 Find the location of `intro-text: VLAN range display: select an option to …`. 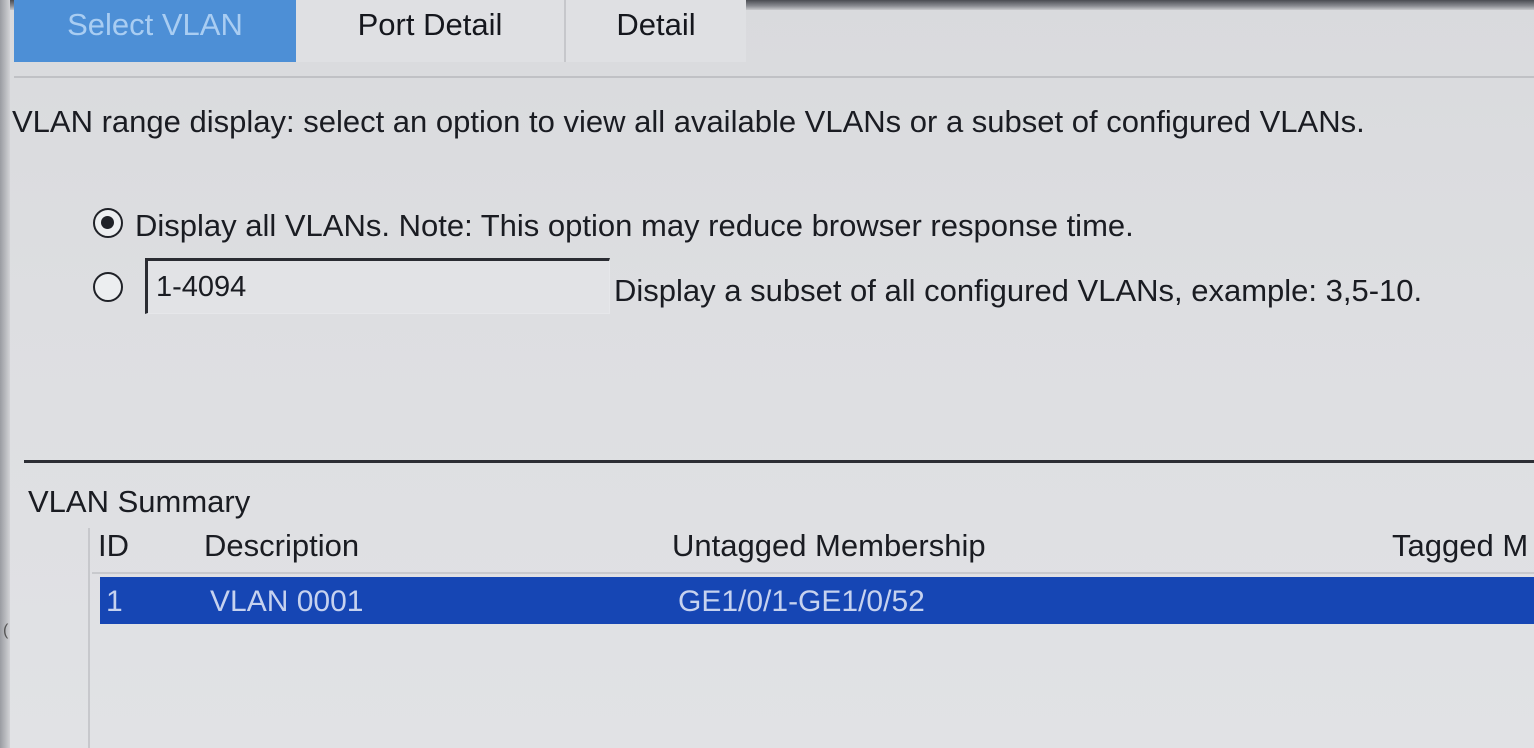

intro-text: VLAN range display: select an option to … is located at coordinates (688, 121).